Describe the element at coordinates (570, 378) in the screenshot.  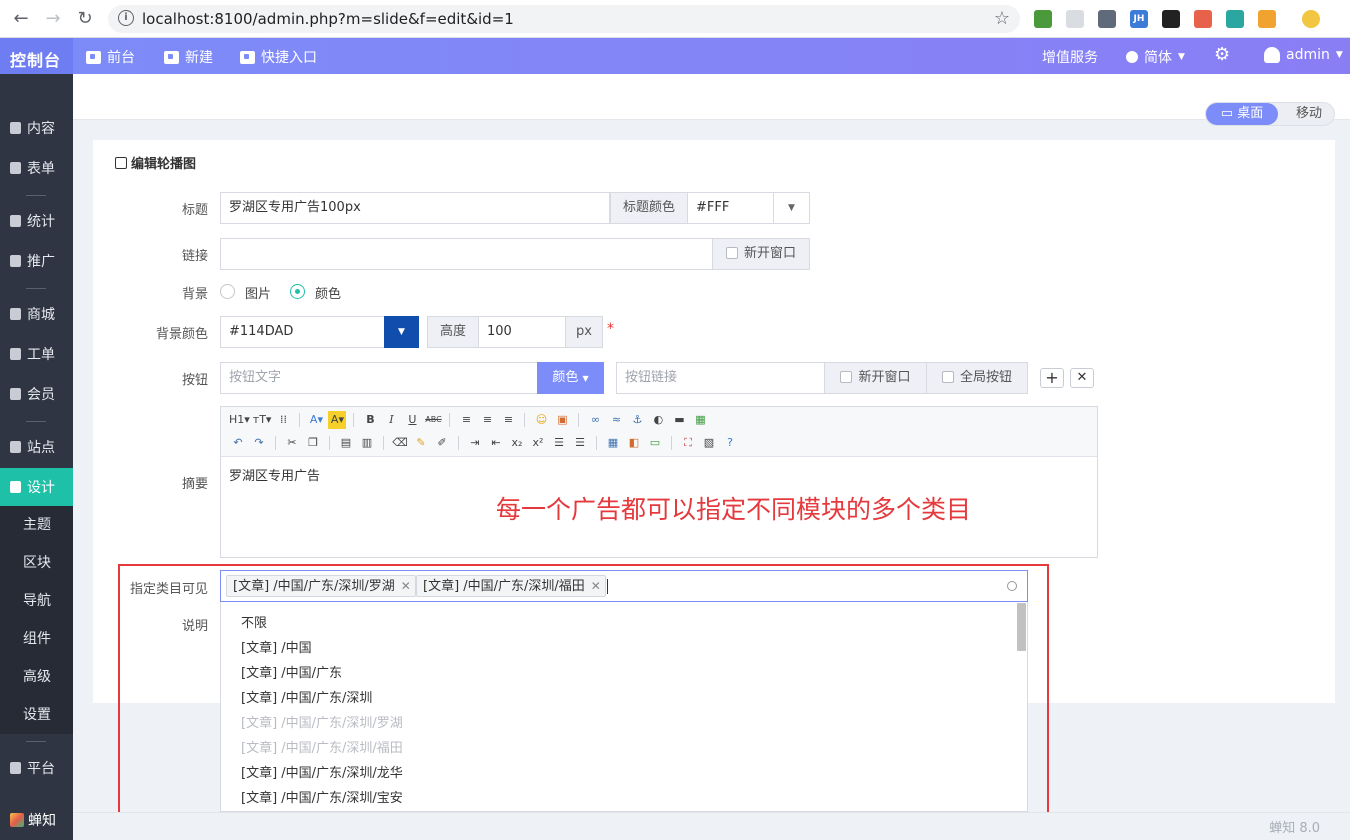
I see `button-color-dropdown: 颜色 ▼` at that location.